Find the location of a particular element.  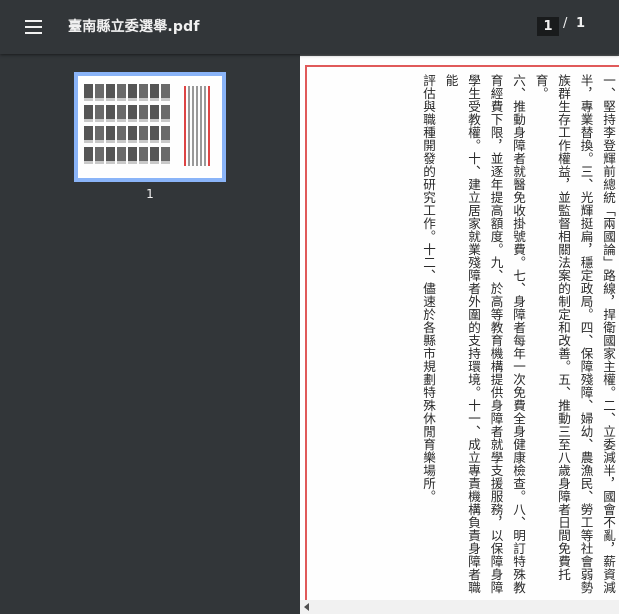

text-line: 半，專業替換。三、光輝挺扁，穩定政局。四、保障殘障、婦幼、農漁民、勞工等社會弱勢 is located at coordinates (586, 334).